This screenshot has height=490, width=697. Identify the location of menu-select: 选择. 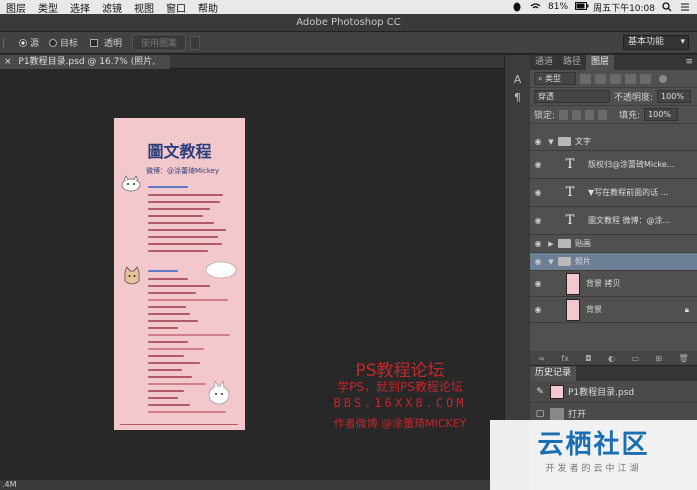
(80, 7).